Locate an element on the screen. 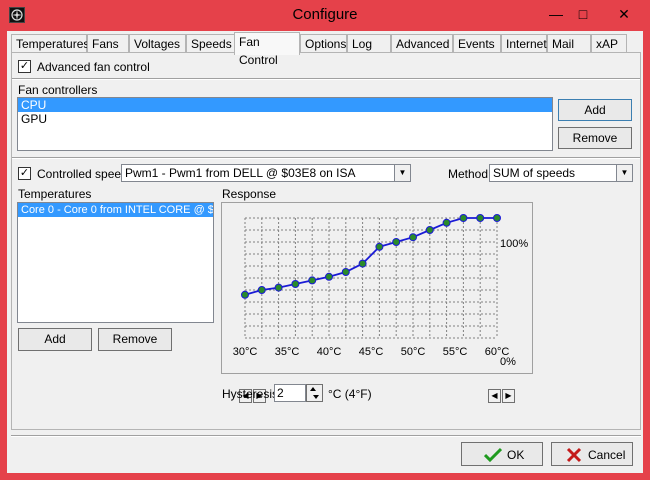  fan-controllers-label: Fan controllers is located at coordinates (58, 90).